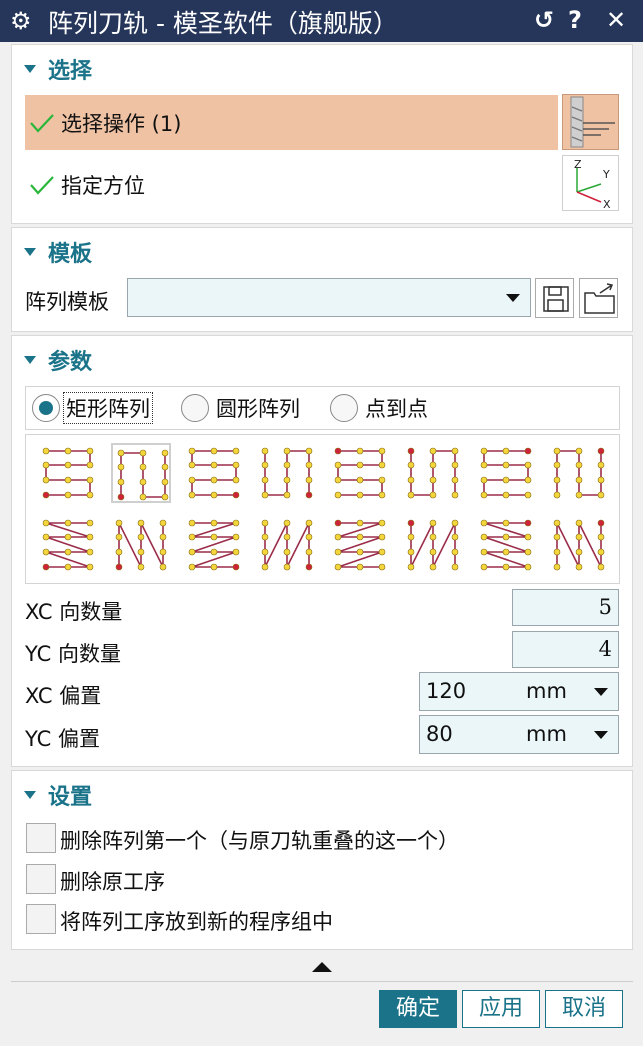  Describe the element at coordinates (344, 408) in the screenshot. I see `radio-point-to-point` at that location.